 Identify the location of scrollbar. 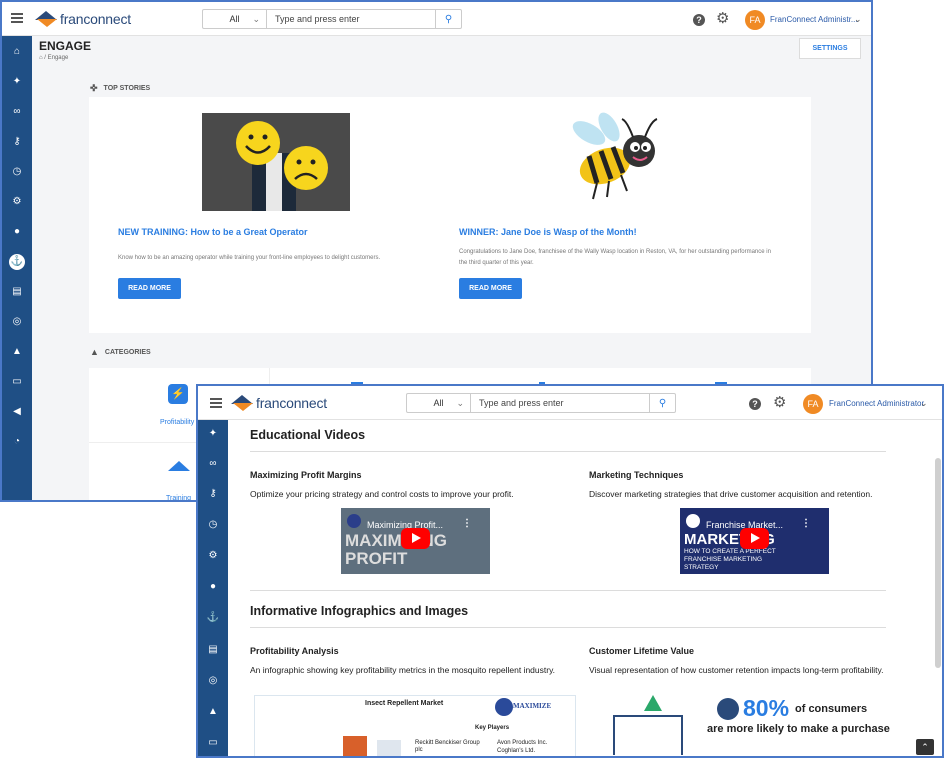
(938, 563).